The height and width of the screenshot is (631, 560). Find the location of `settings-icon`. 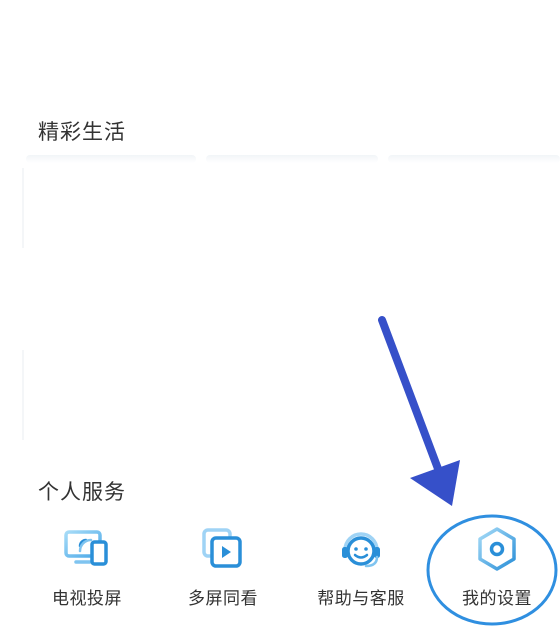

settings-icon is located at coordinates (497, 549).